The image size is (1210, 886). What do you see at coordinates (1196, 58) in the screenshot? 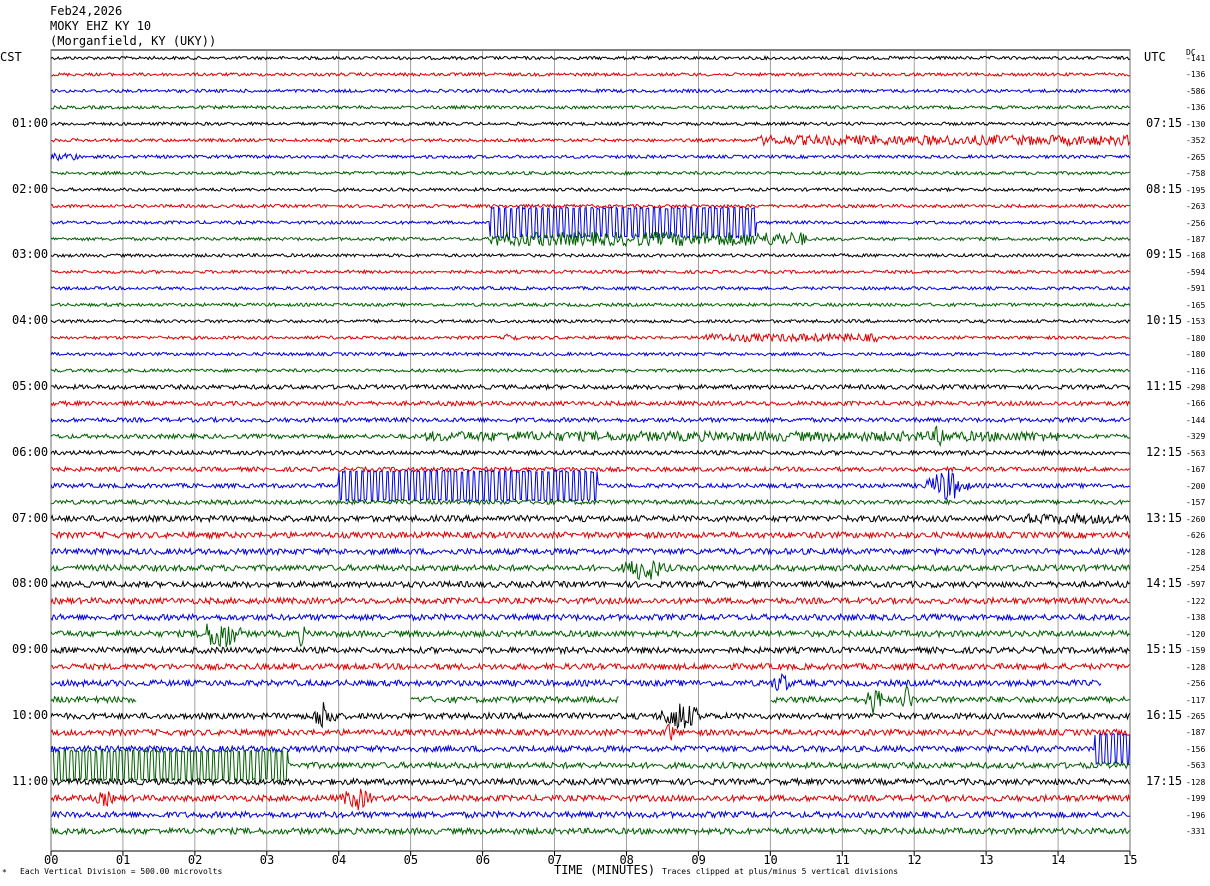
I see `dc-offset-label: -141` at bounding box center [1196, 58].